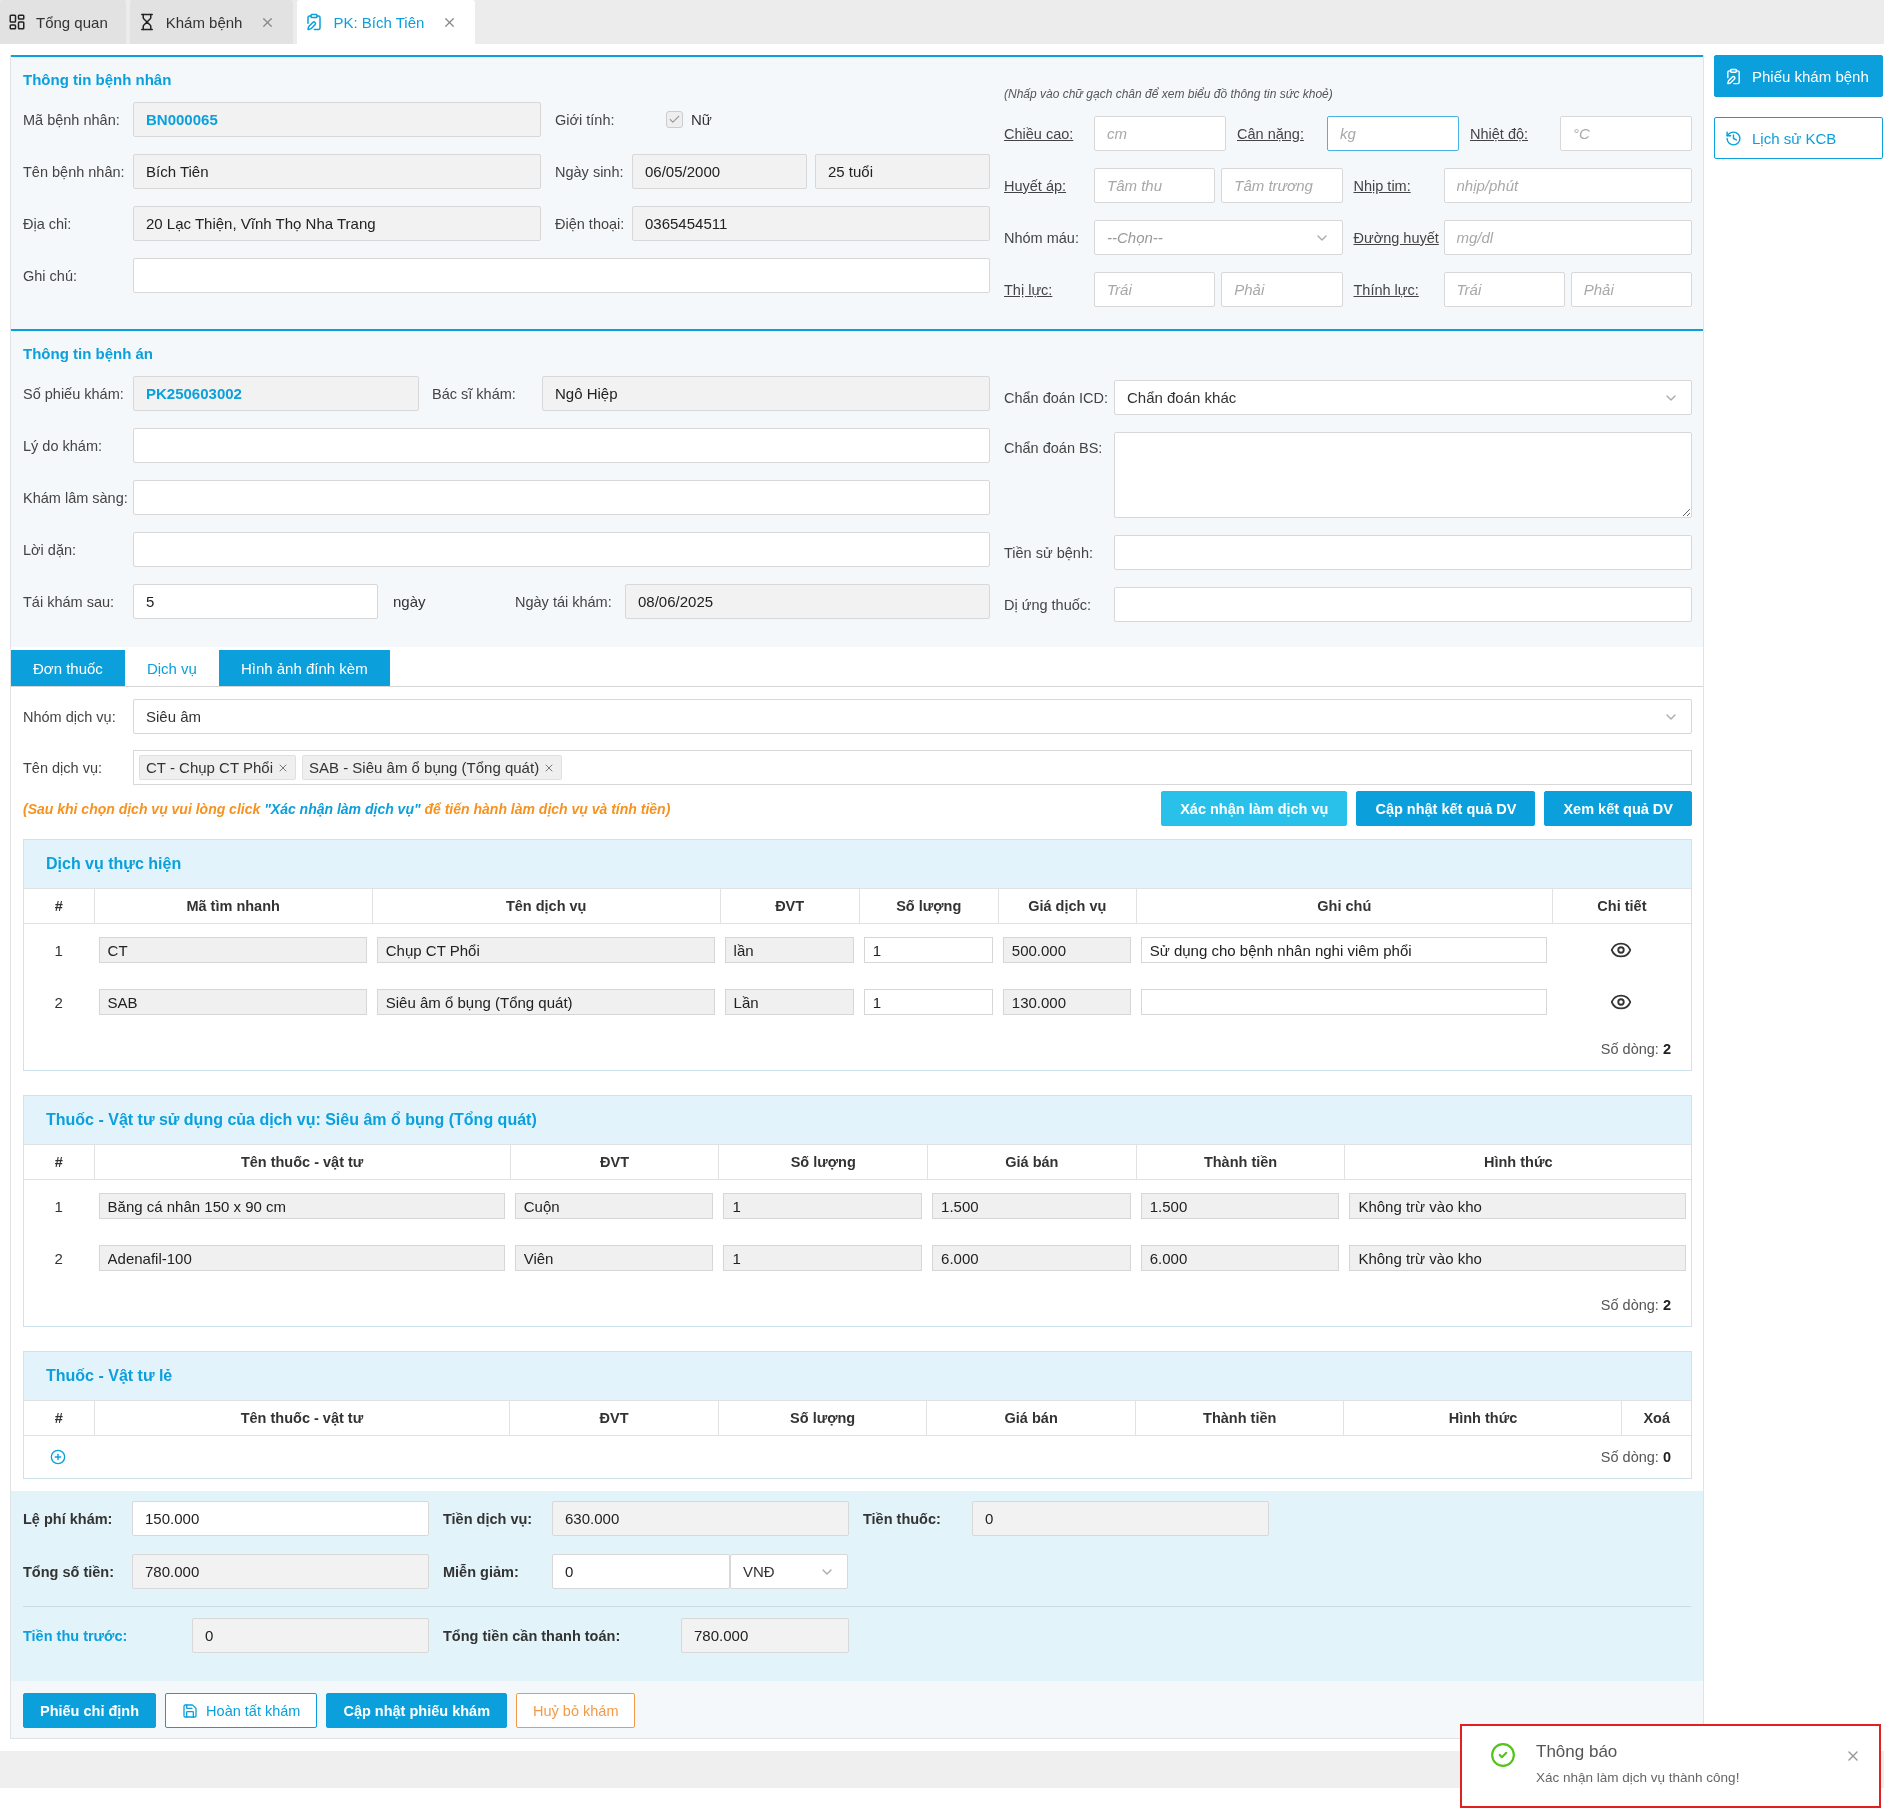 The width and height of the screenshot is (1884, 1811). I want to click on cell-input, so click(1343, 1002).